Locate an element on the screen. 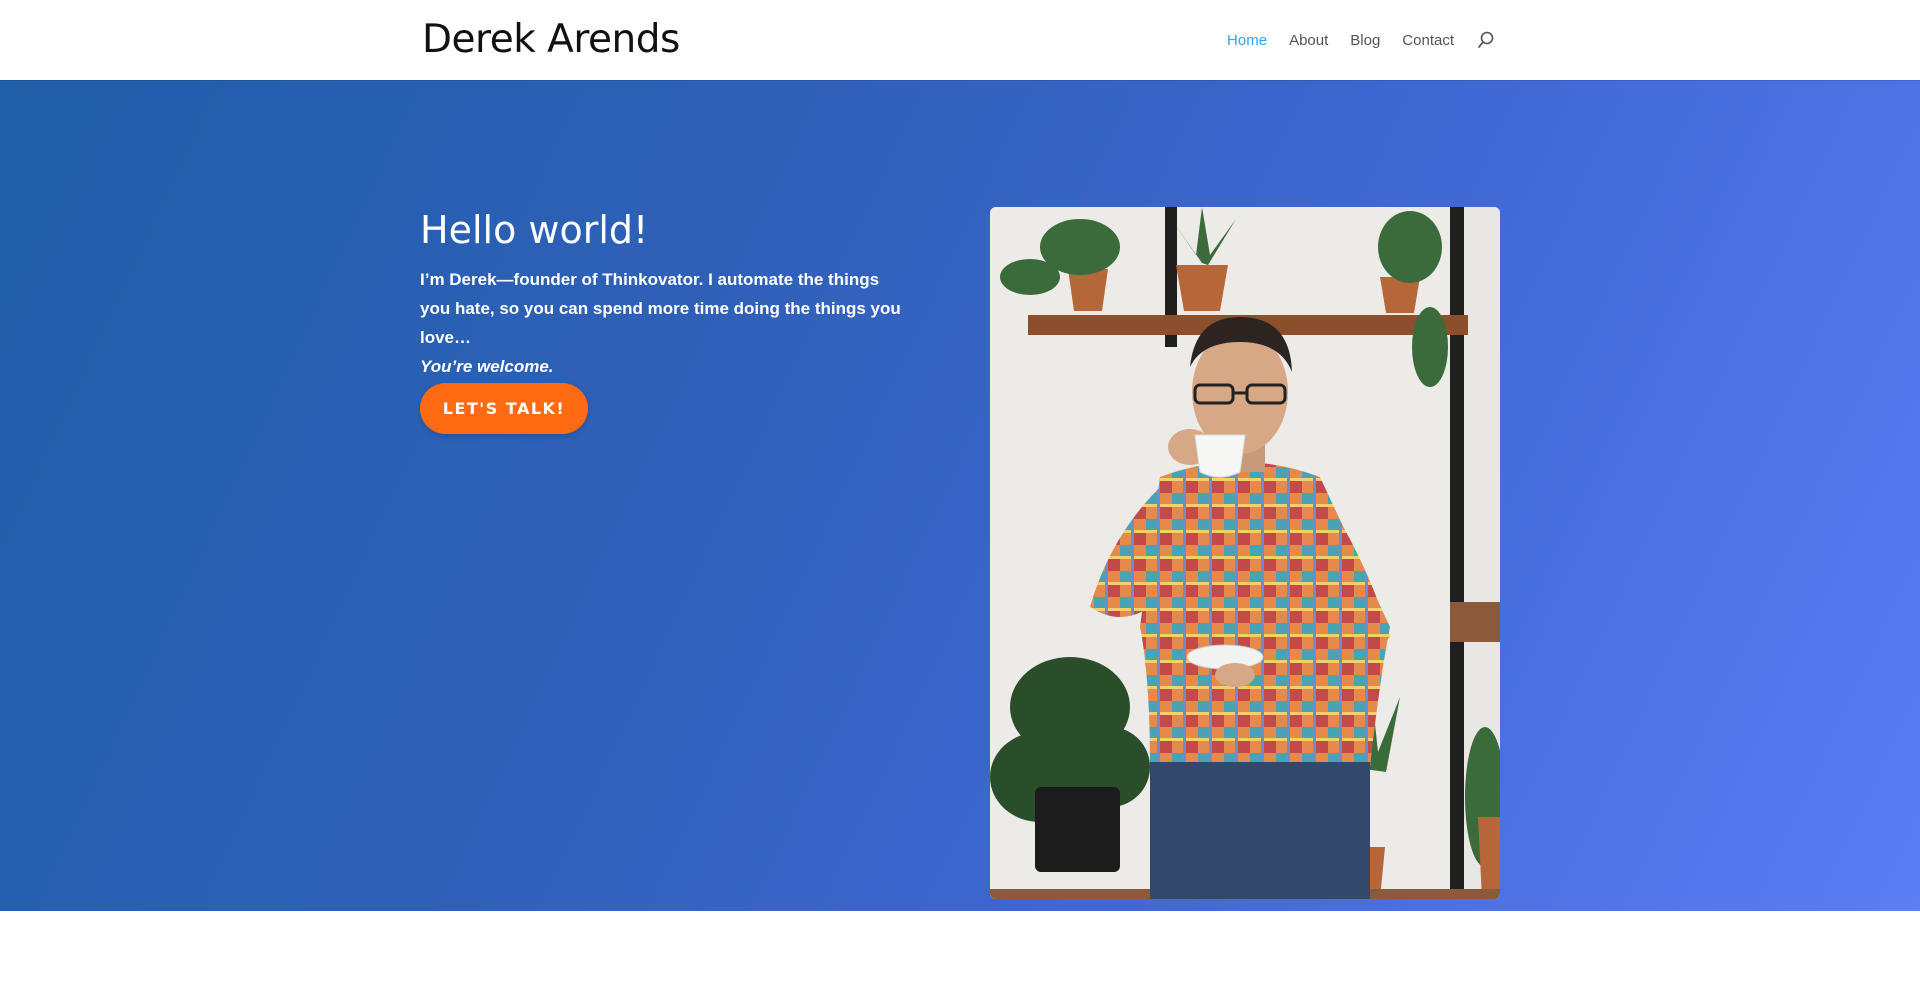 The image size is (1920, 993). lets-talk-button: LET'S TALK! is located at coordinates (504, 408).